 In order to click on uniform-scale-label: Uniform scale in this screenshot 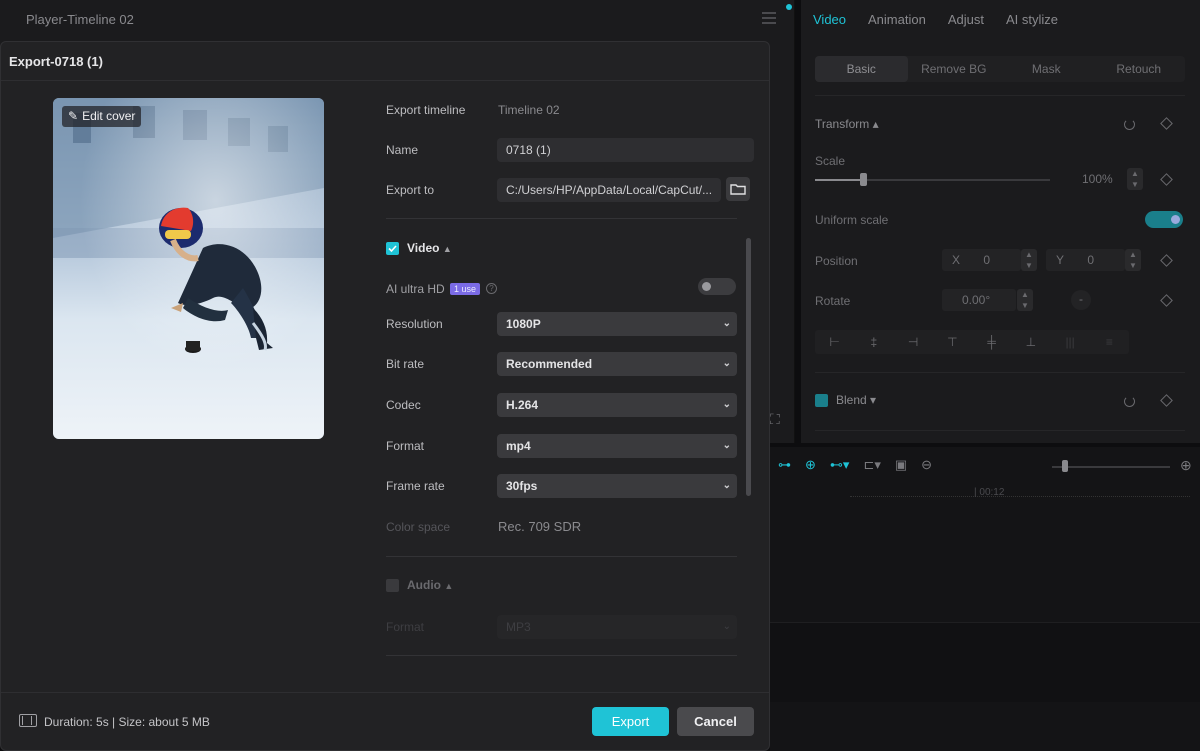, I will do `click(852, 220)`.